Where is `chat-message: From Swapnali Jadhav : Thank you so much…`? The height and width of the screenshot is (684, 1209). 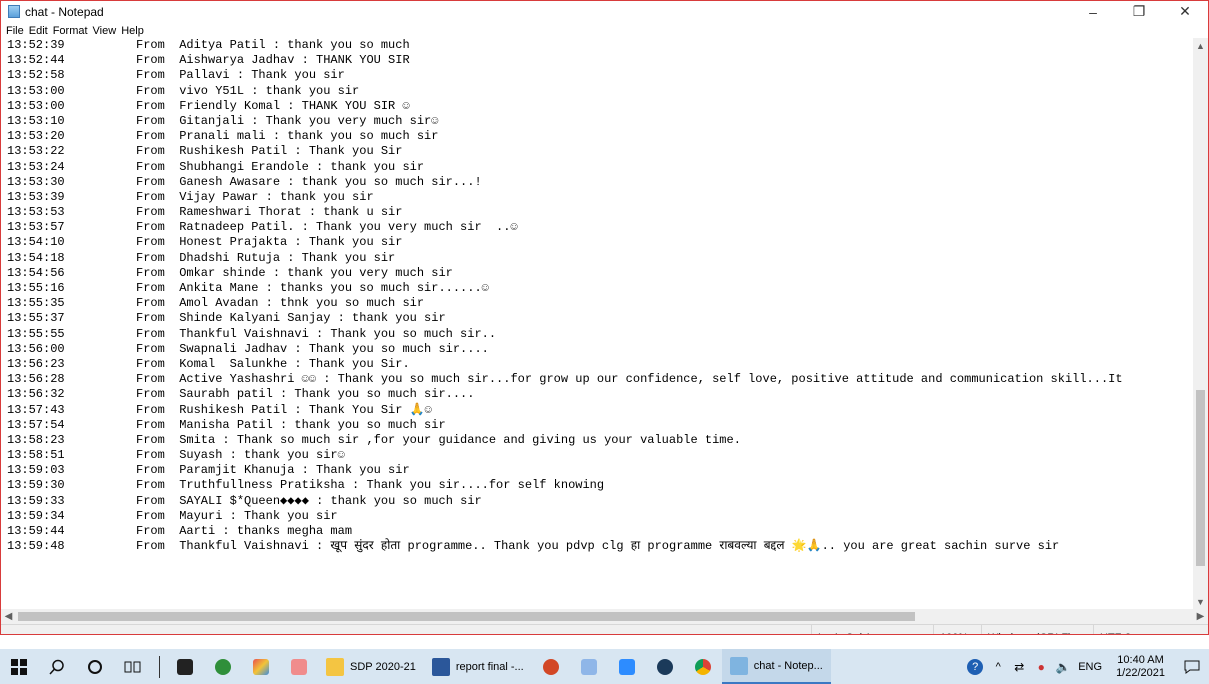 chat-message: From Swapnali Jadhav : Thank you so much… is located at coordinates (312, 348).